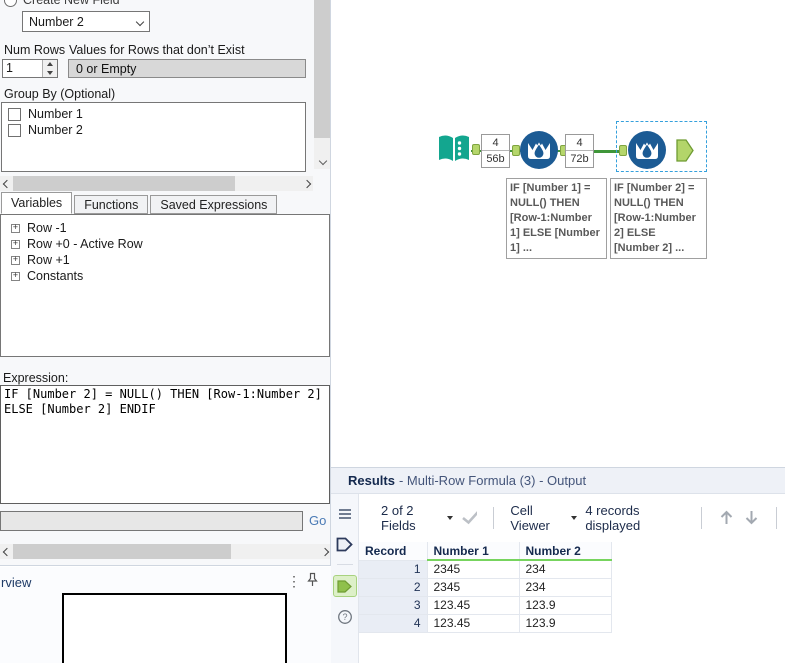 Image resolution: width=785 pixels, height=663 pixels. What do you see at coordinates (37, 203) in the screenshot?
I see `tab-variables: Variables` at bounding box center [37, 203].